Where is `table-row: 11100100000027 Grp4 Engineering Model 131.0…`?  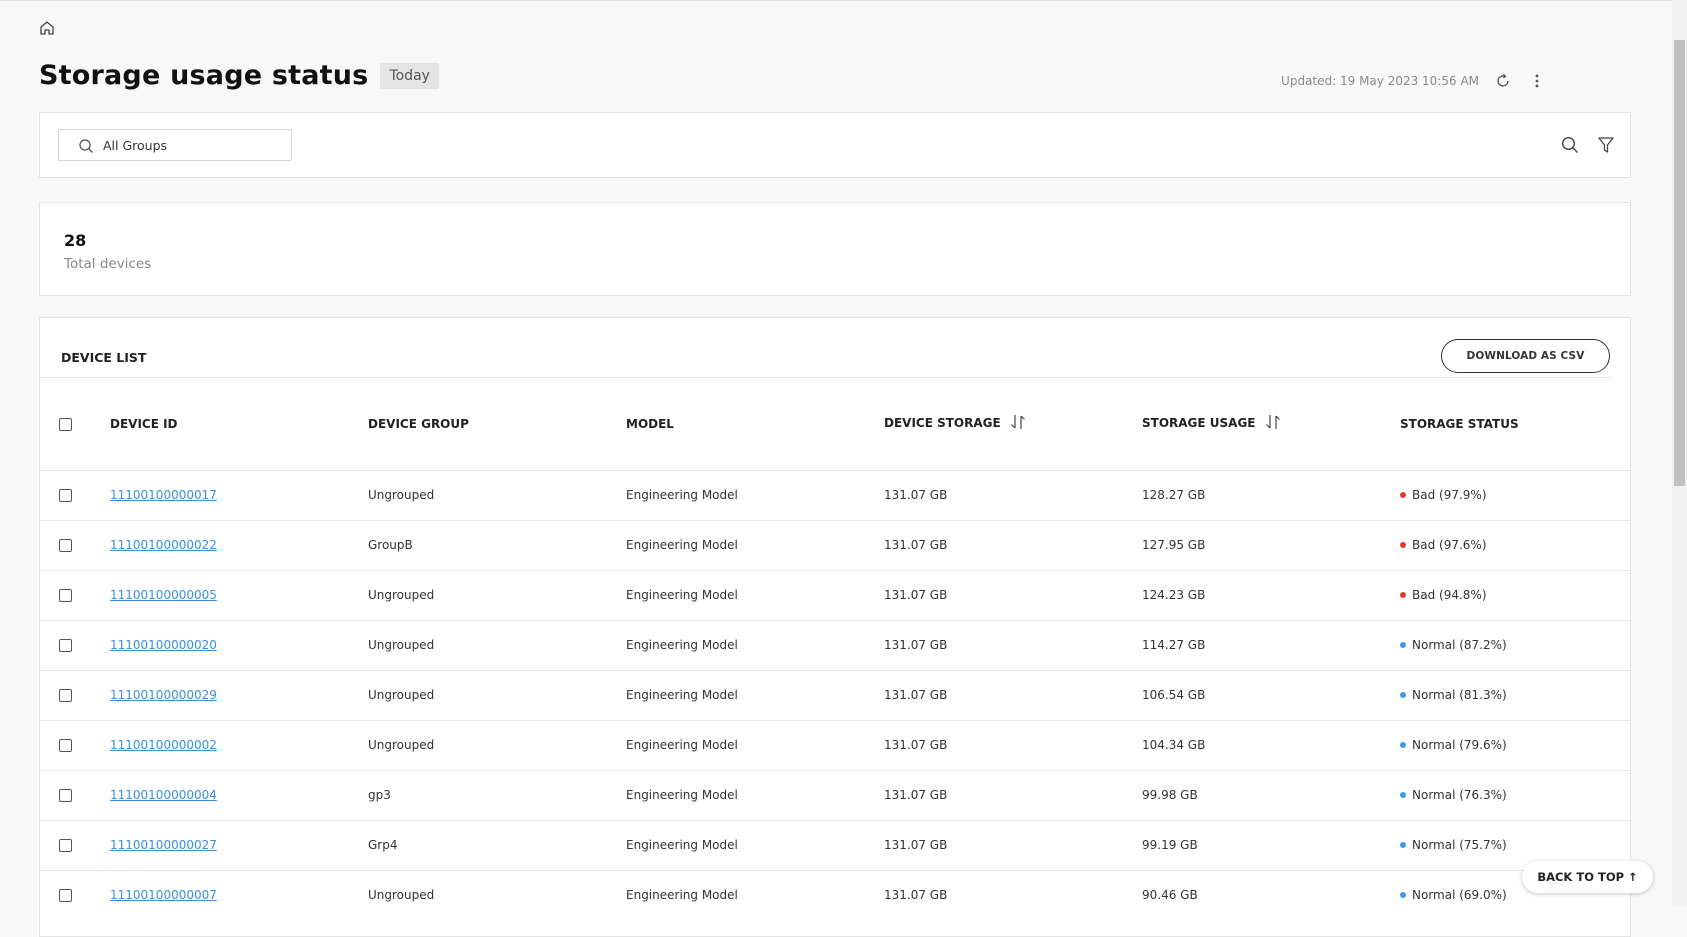 table-row: 11100100000027 Grp4 Engineering Model 131.0… is located at coordinates (835, 845).